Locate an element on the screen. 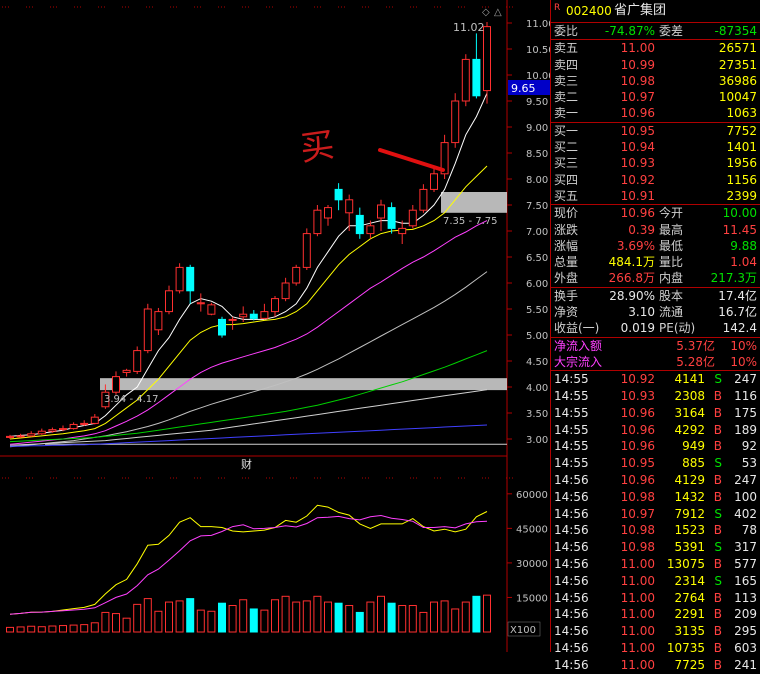 Image resolution: width=760 pixels, height=674 pixels. tick-row: 14:55 10.96 4292 B 189 is located at coordinates (655, 430).